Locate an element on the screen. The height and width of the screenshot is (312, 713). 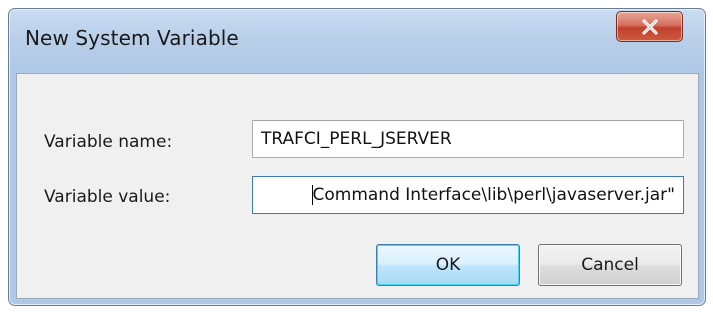
close-x-icon is located at coordinates (650, 27).